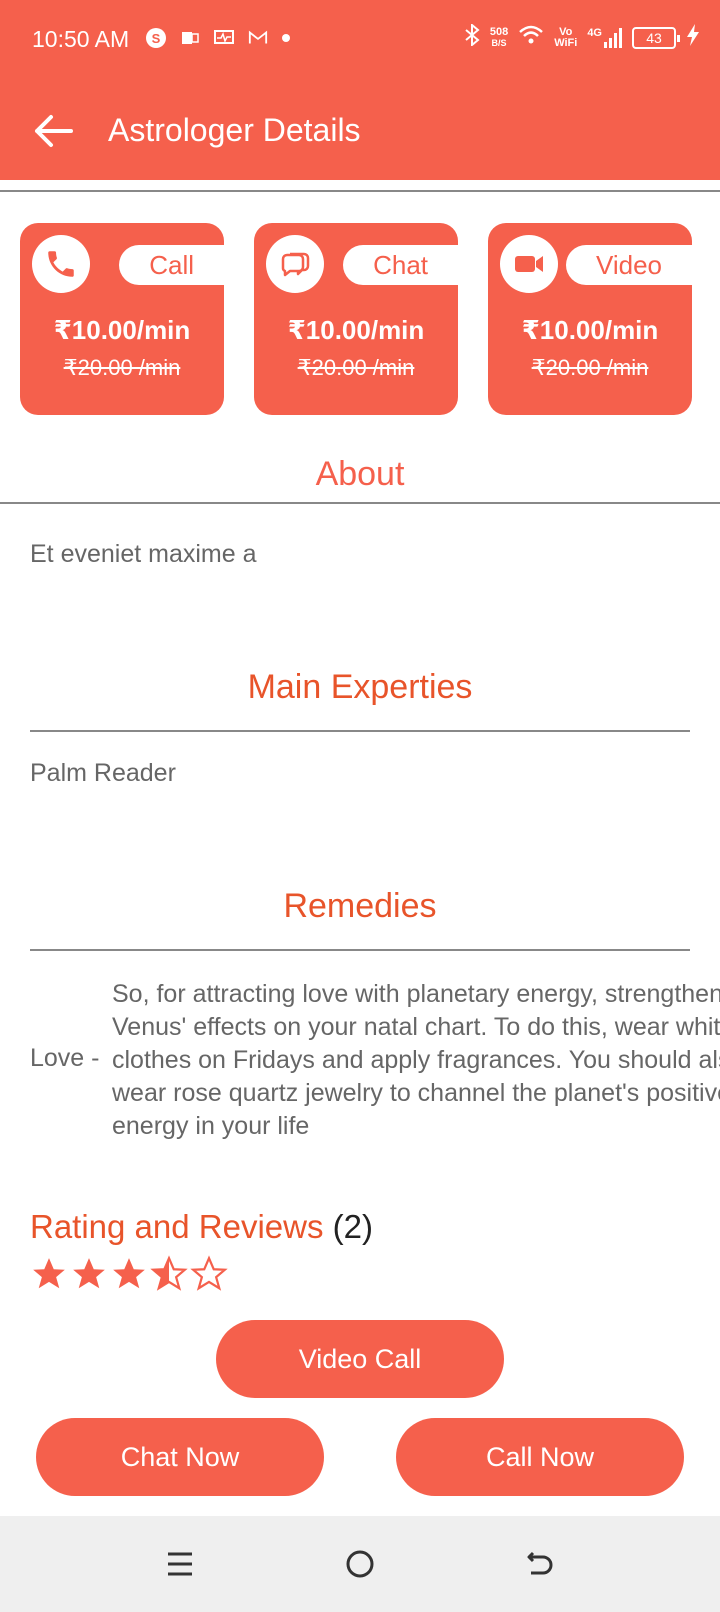  Describe the element at coordinates (472, 36) in the screenshot. I see `bluetooth-icon` at that location.